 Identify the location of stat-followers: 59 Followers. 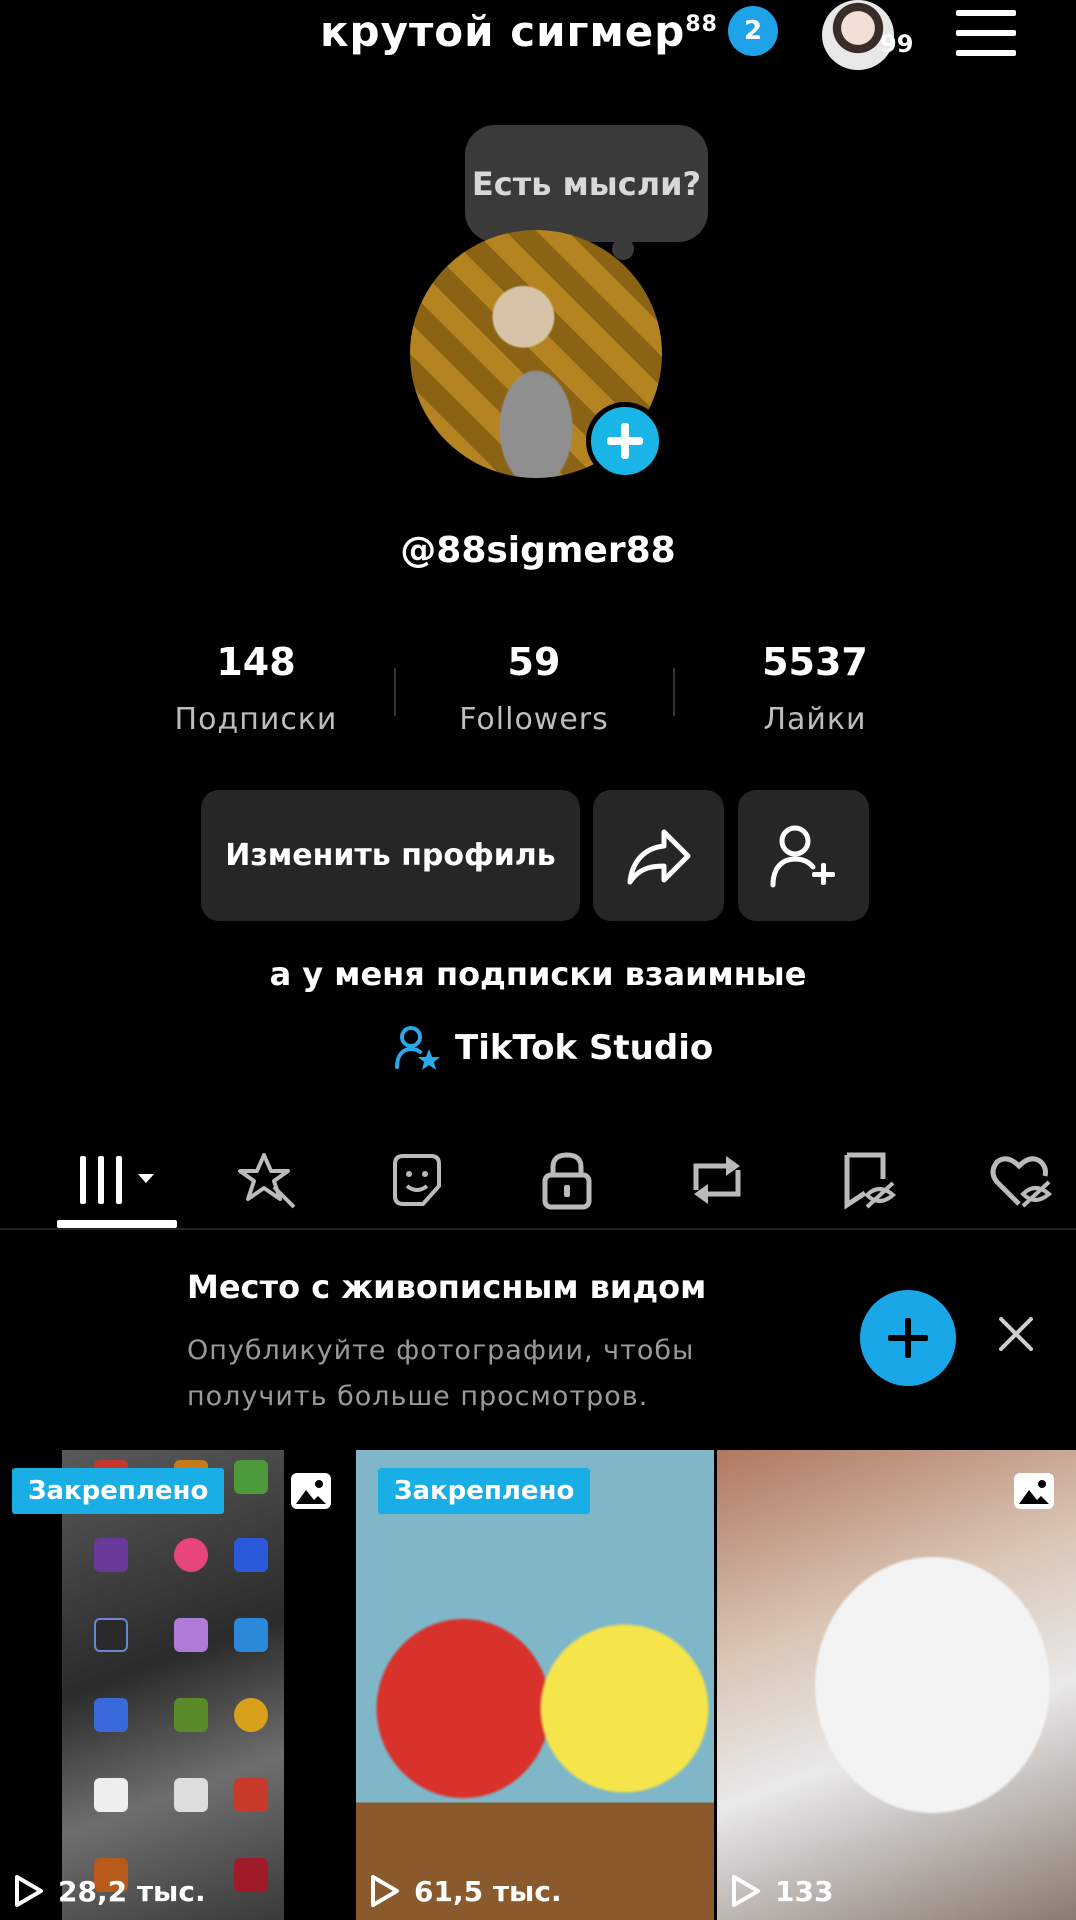
(534, 688).